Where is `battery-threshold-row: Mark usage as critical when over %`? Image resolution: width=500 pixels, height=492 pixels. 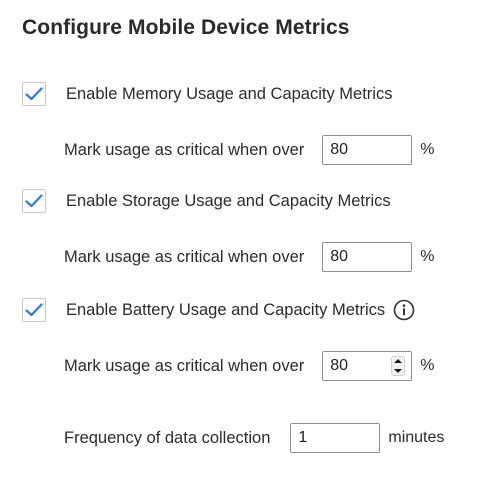
battery-threshold-row: Mark usage as critical when over % is located at coordinates (249, 366).